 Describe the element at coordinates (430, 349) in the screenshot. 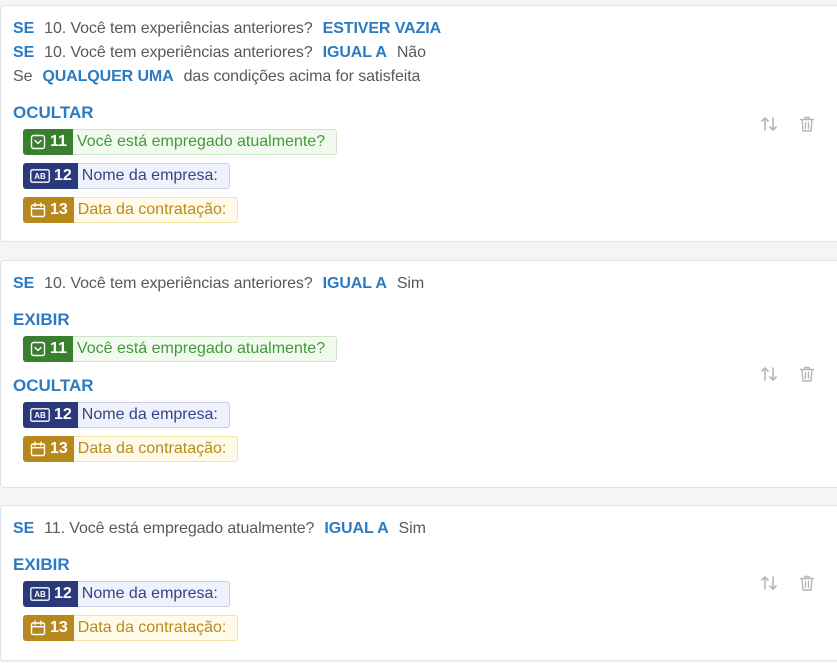

I see `target-fields: 11 Você está empregado atualmente?` at that location.